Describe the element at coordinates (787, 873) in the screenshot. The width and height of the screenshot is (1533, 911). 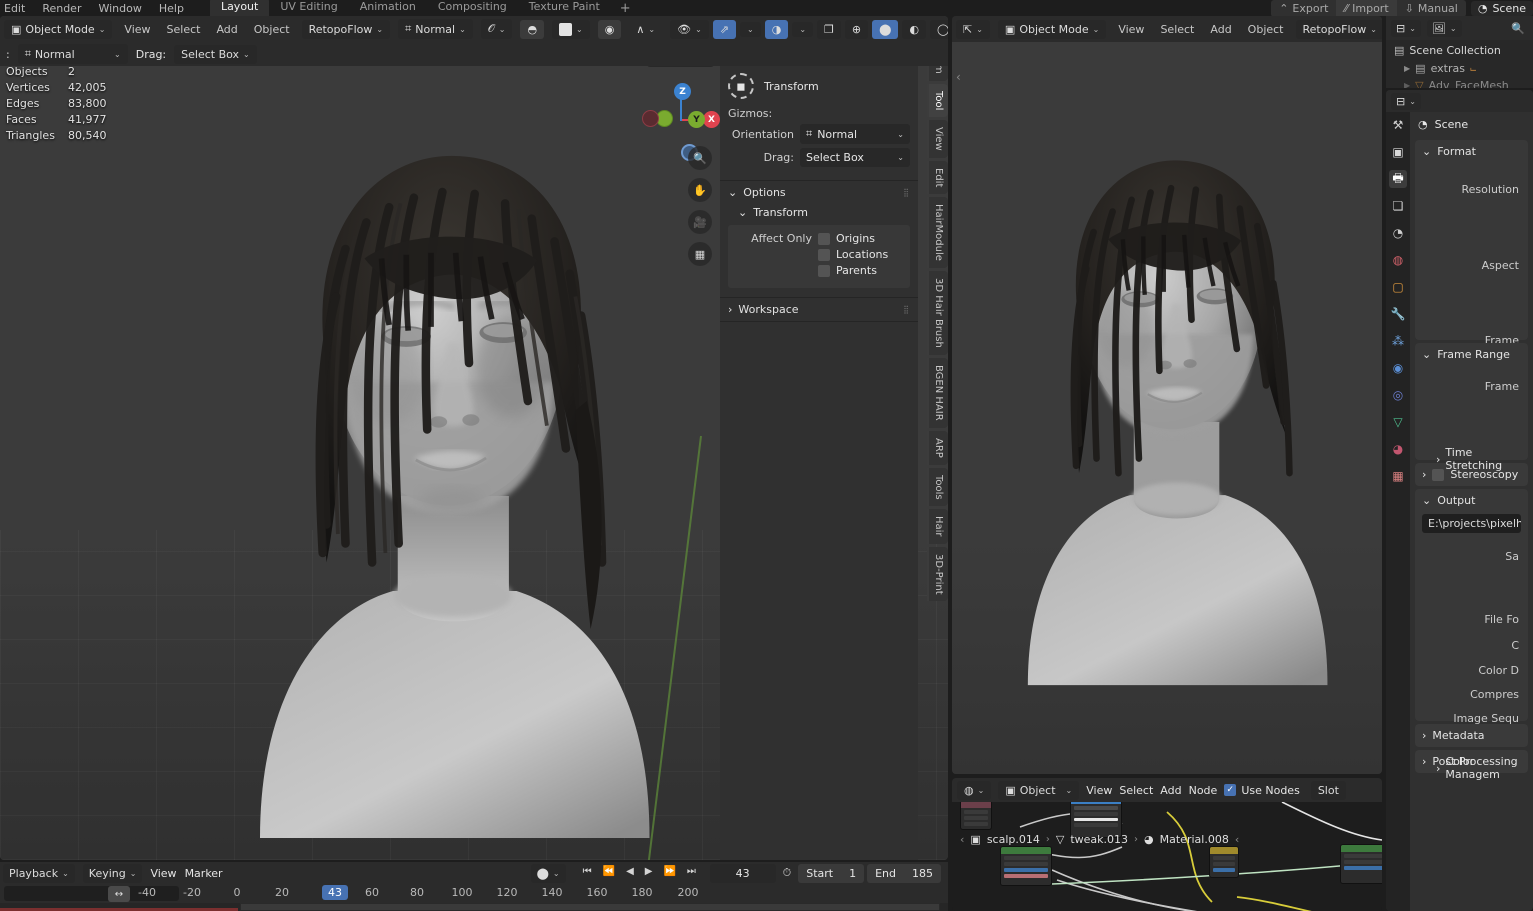
I see `auto-key-icon: ⏱` at that location.